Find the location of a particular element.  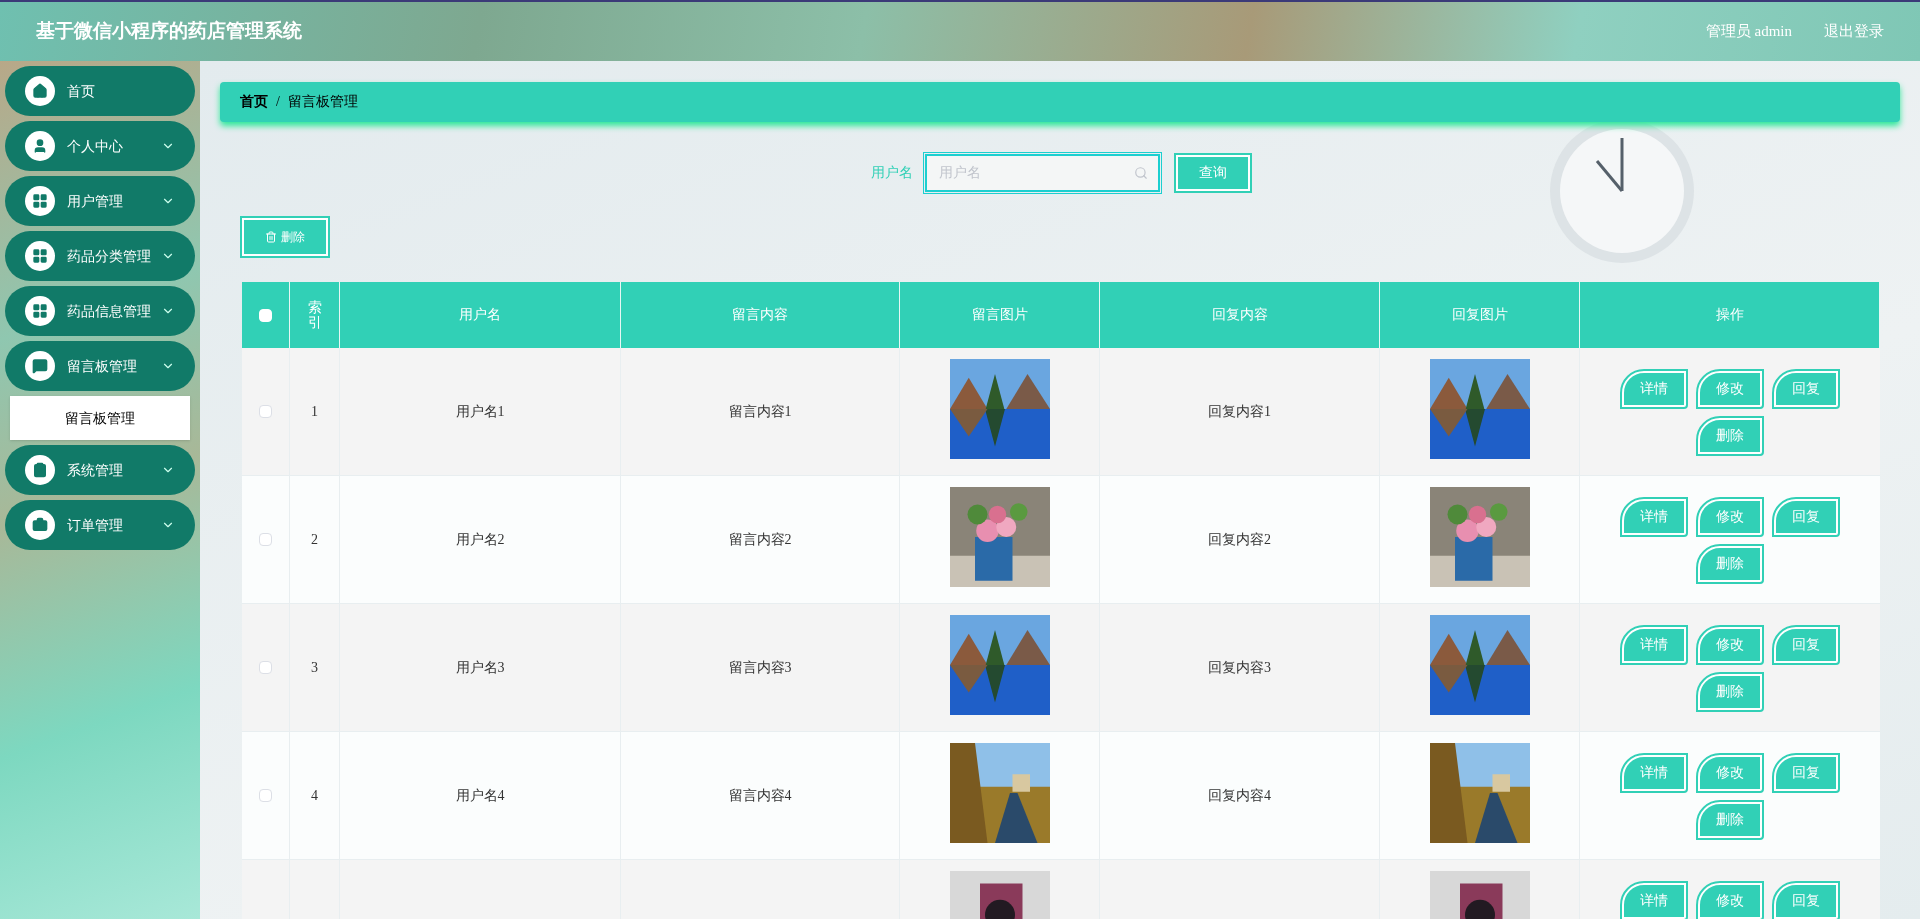

table-cell-text: 回复内容4 is located at coordinates (1239, 795).